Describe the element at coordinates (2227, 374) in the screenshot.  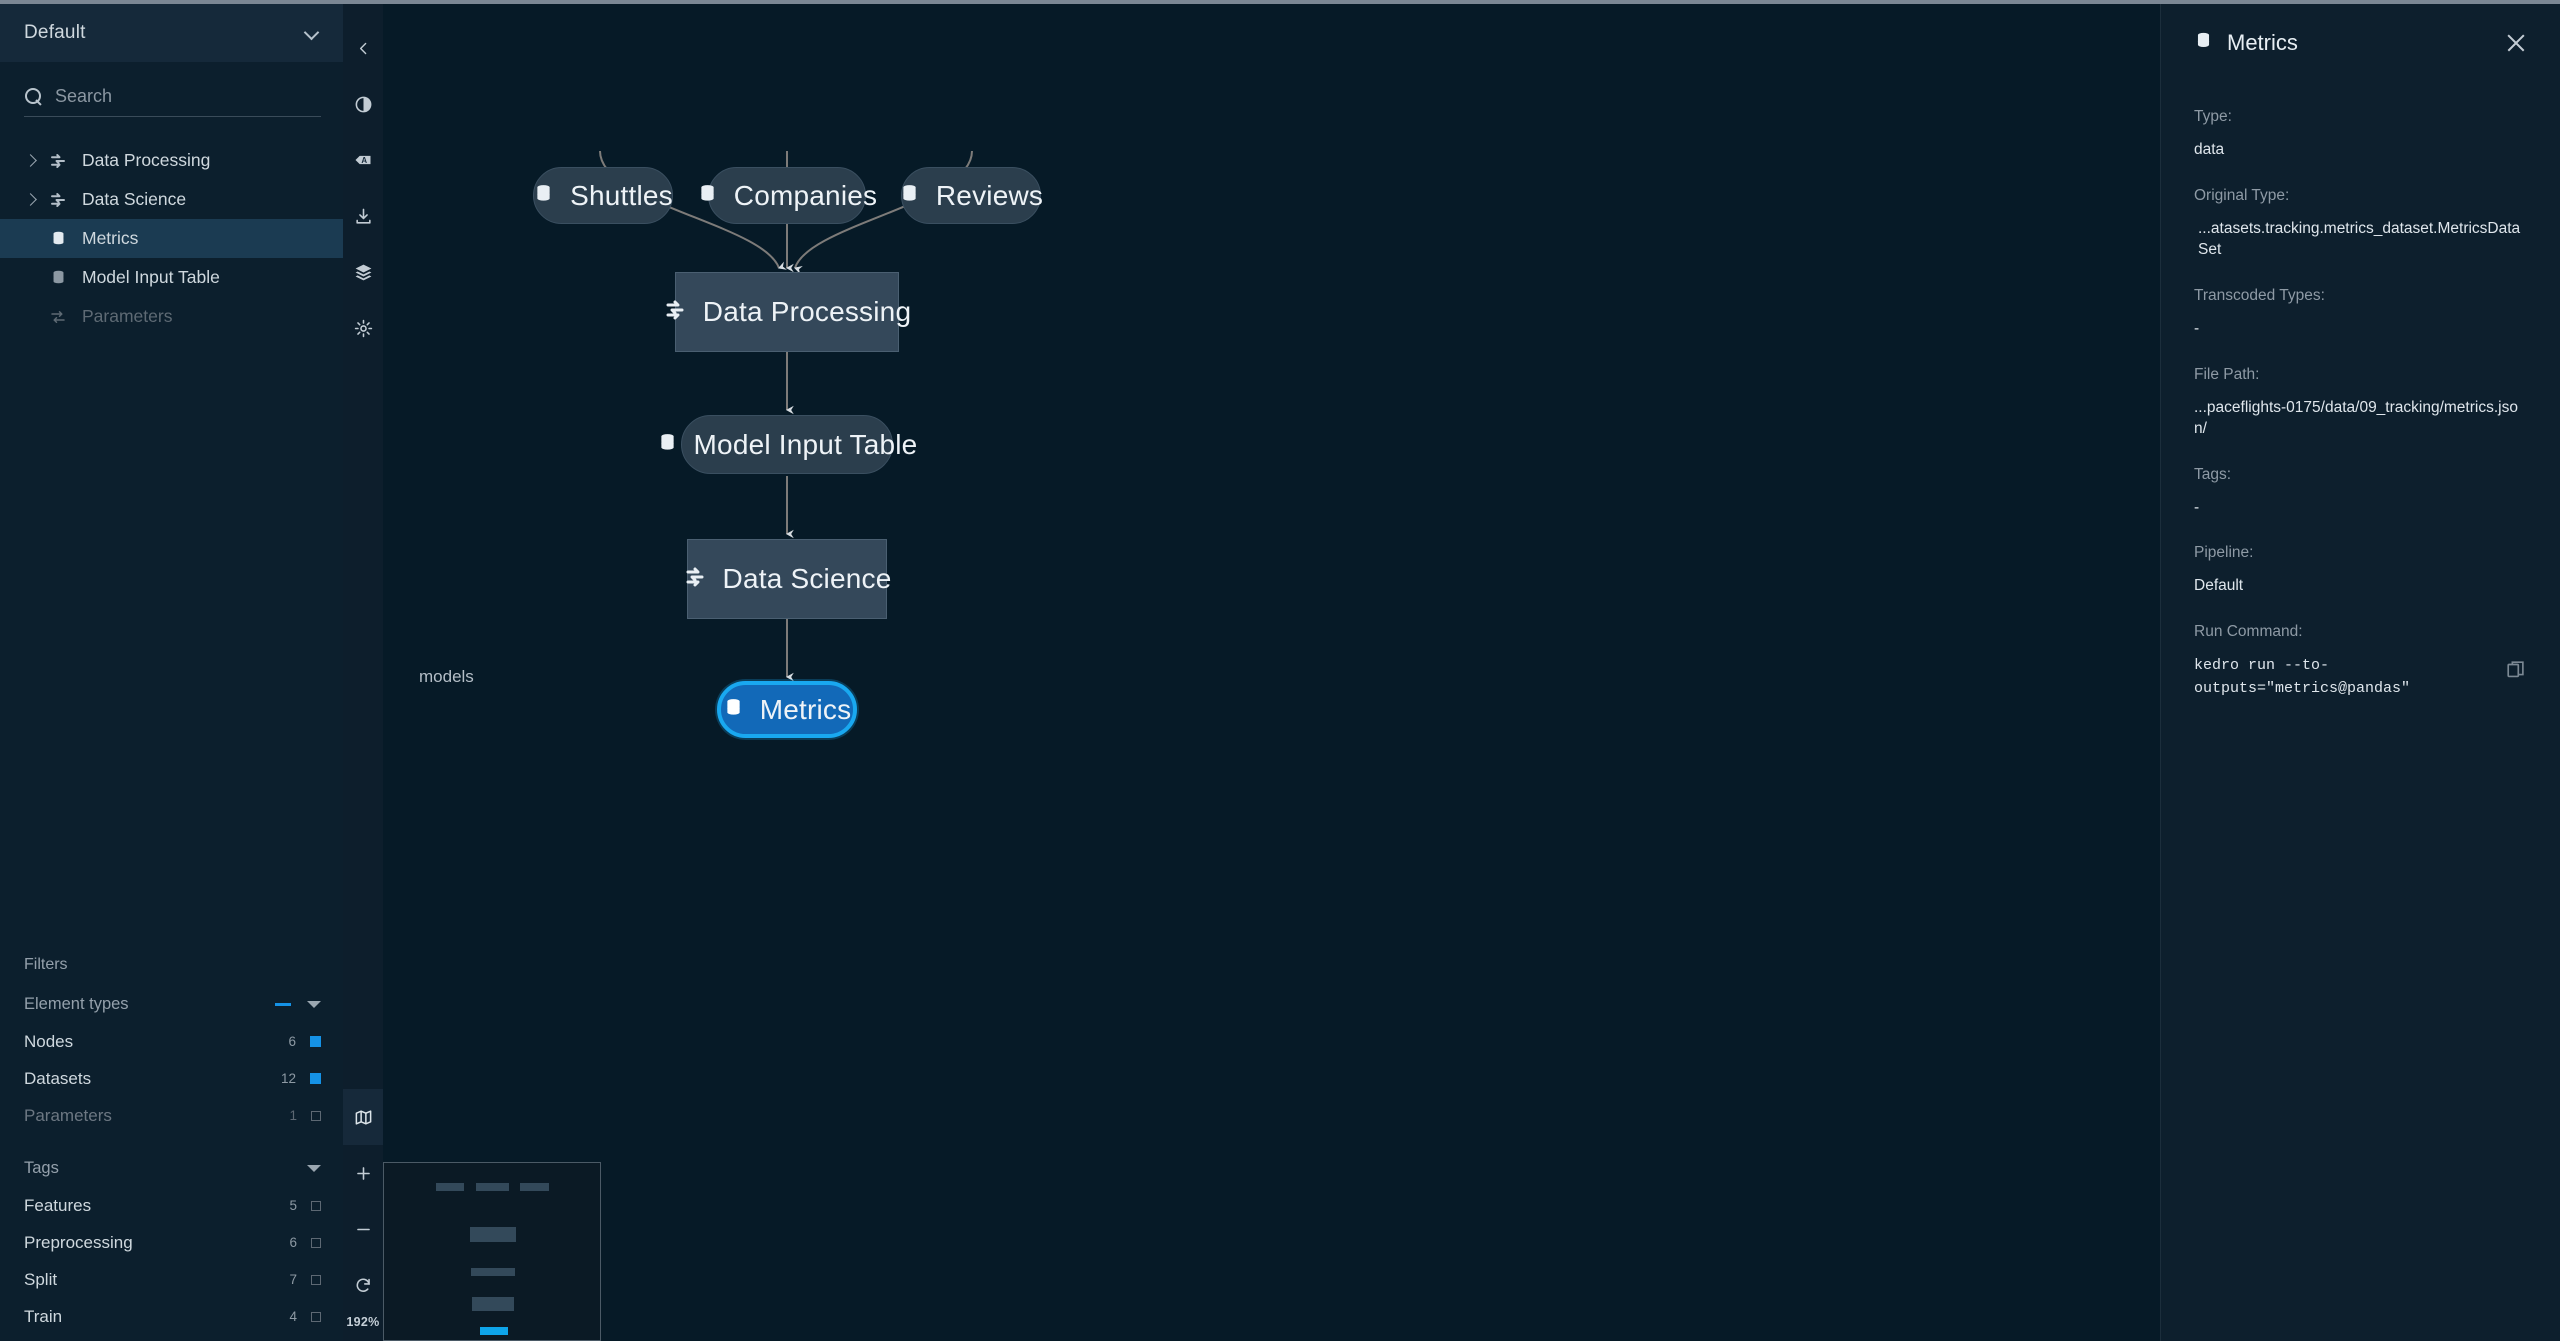
I see `metadata-key-file-path: File Path:` at that location.